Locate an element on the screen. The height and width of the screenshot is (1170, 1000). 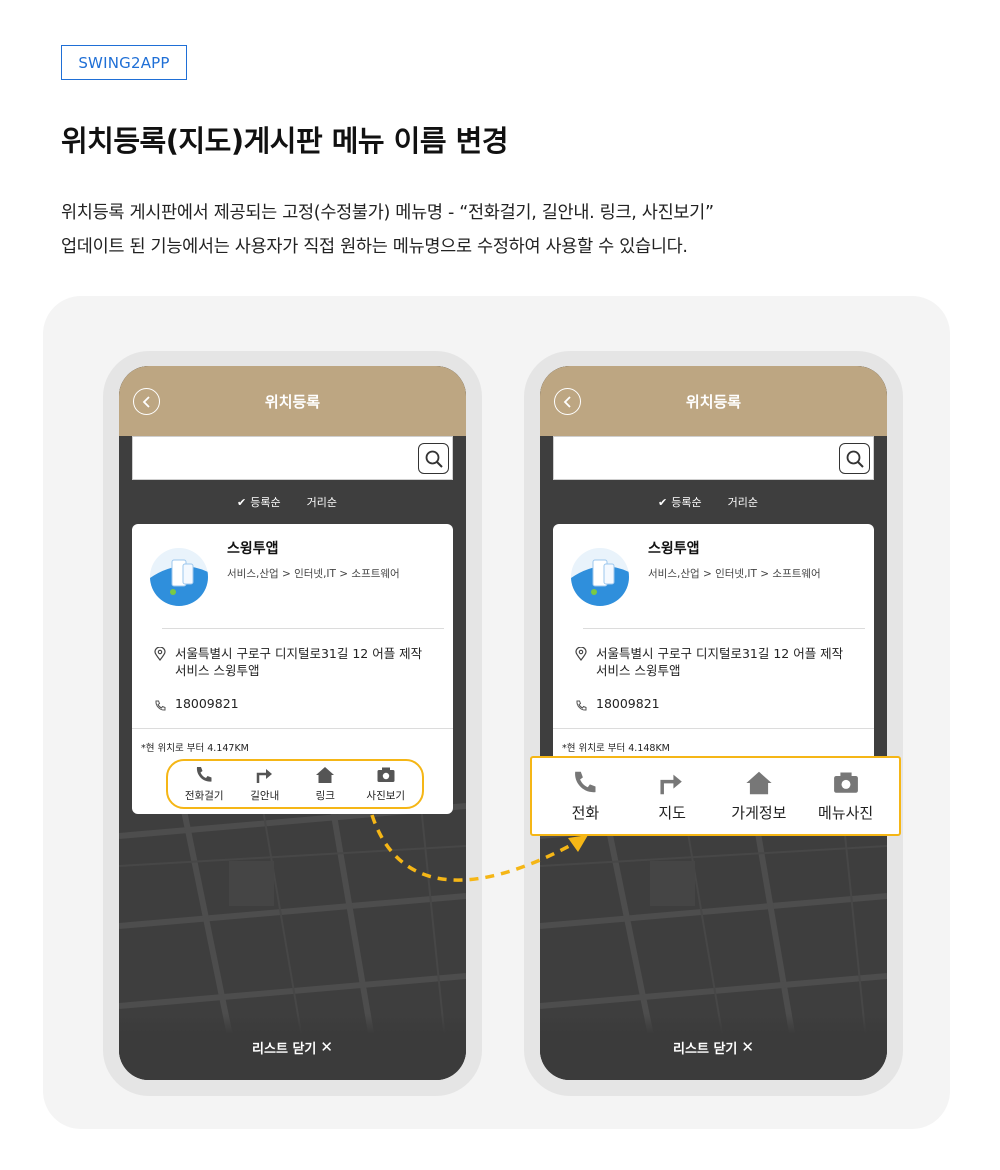
page-title: 위치등록(지도)게시판 메뉴 이름 변경 is located at coordinates (285, 141).